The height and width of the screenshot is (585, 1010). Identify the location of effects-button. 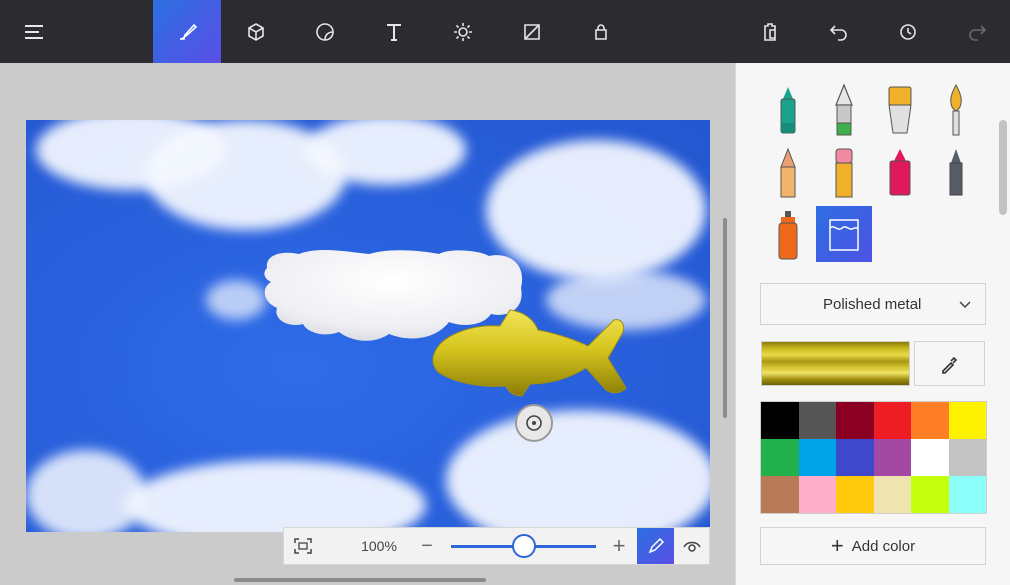
(463, 31).